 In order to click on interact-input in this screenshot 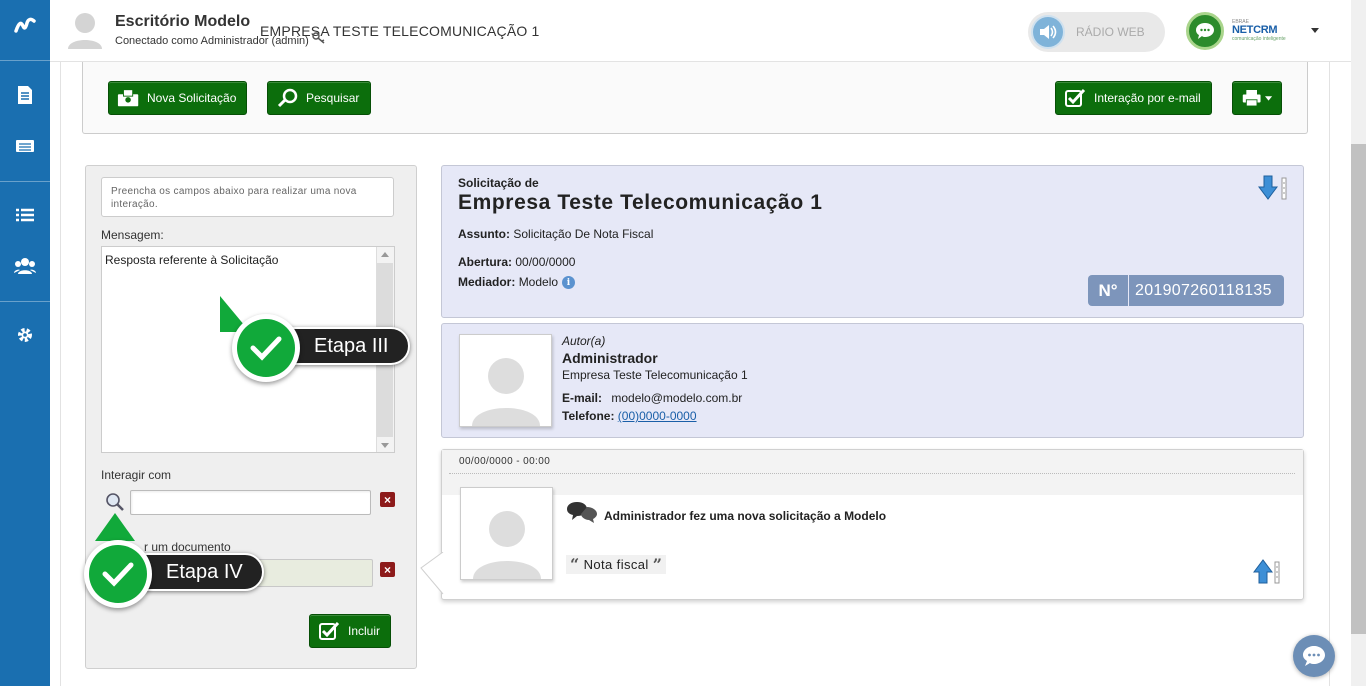, I will do `click(250, 502)`.